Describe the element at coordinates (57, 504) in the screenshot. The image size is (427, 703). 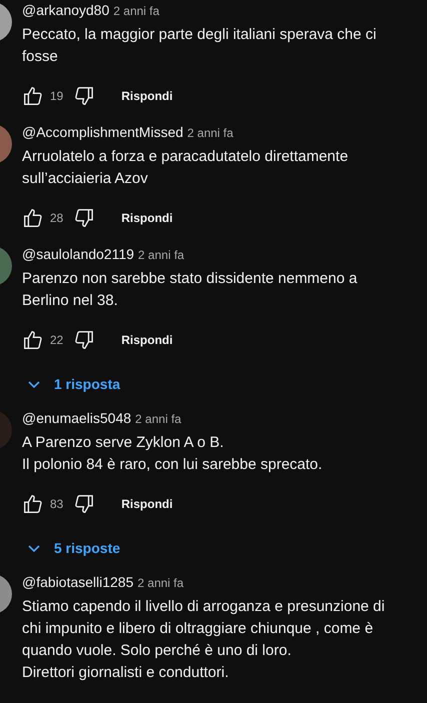
I see `like-count: 83` at that location.